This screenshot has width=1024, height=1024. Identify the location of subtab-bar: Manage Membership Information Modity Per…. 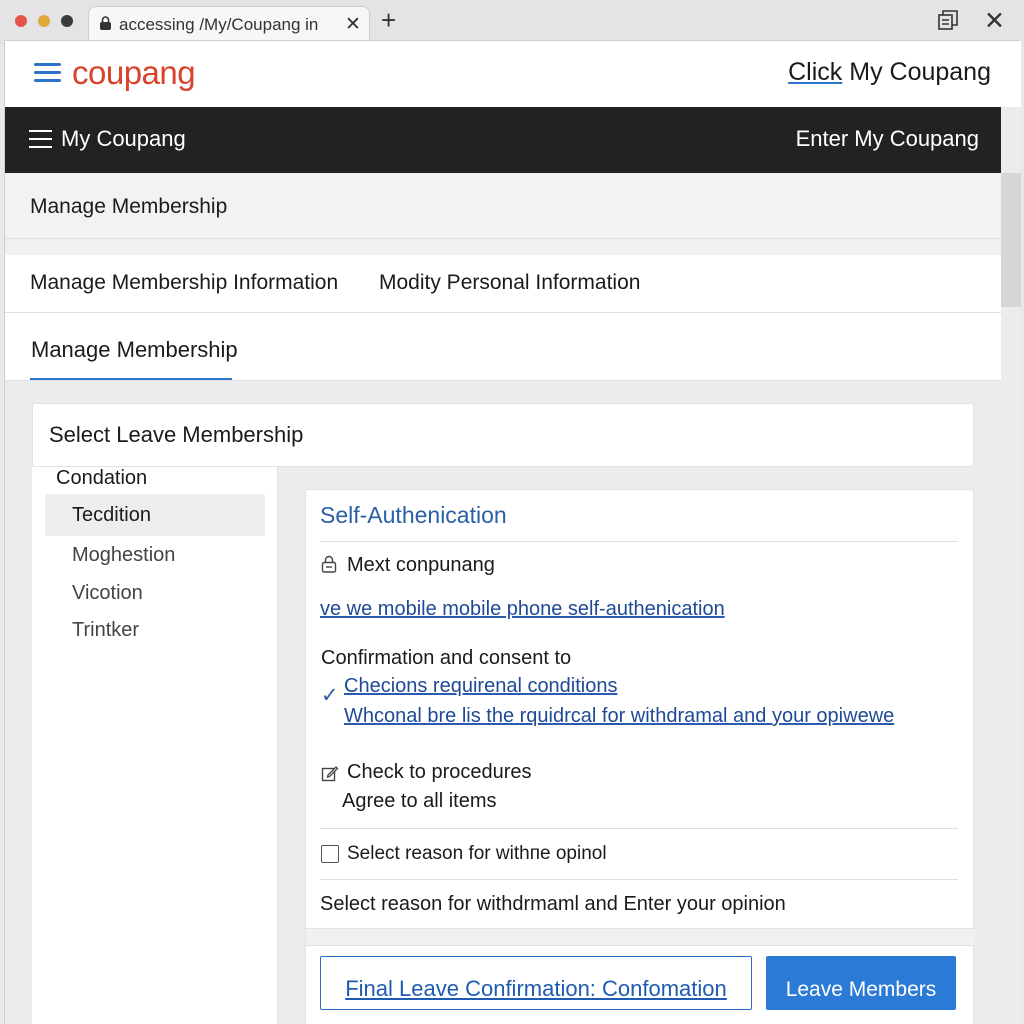
(503, 284).